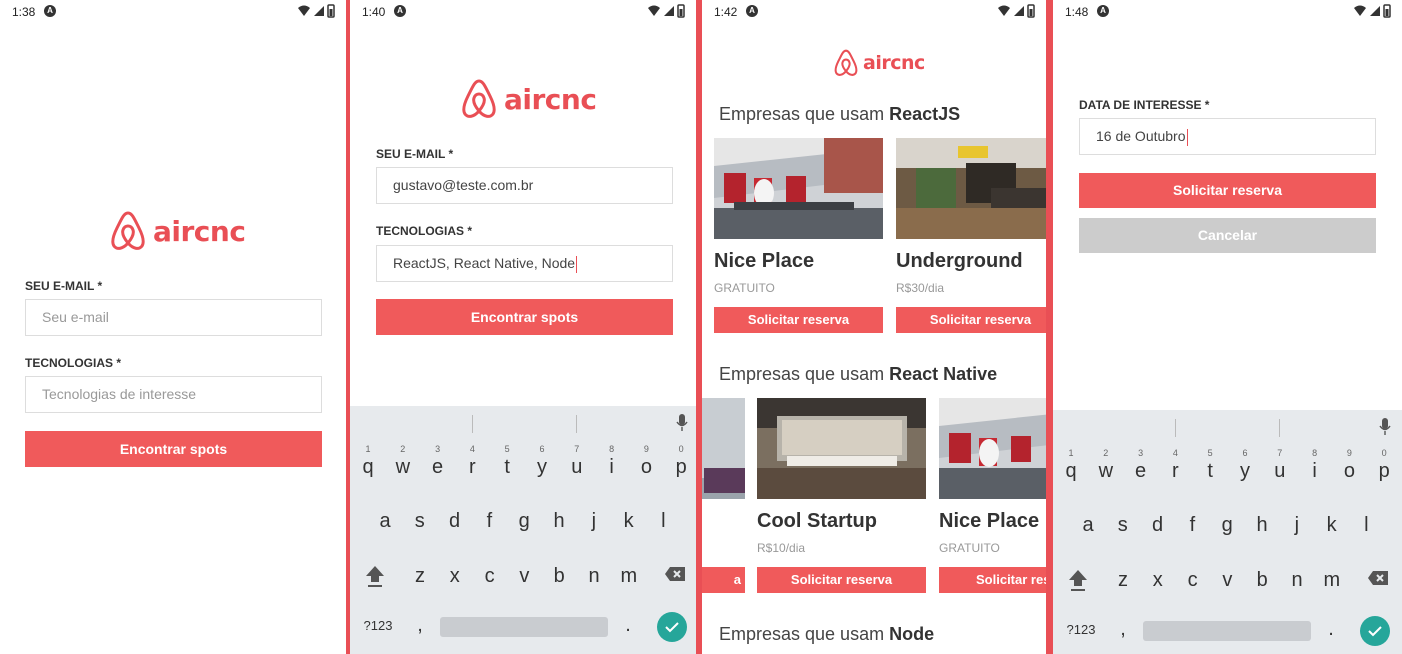 The image size is (1402, 654). Describe the element at coordinates (1141, 471) in the screenshot. I see `key-label: e` at that location.